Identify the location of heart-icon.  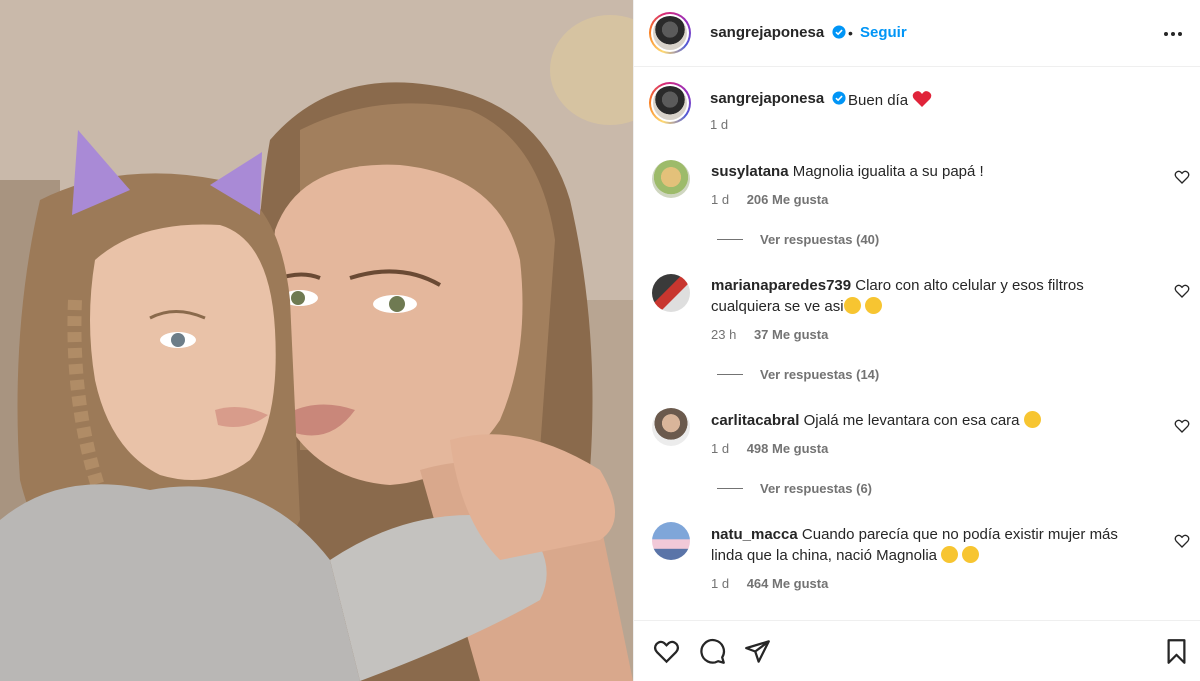
(666, 651).